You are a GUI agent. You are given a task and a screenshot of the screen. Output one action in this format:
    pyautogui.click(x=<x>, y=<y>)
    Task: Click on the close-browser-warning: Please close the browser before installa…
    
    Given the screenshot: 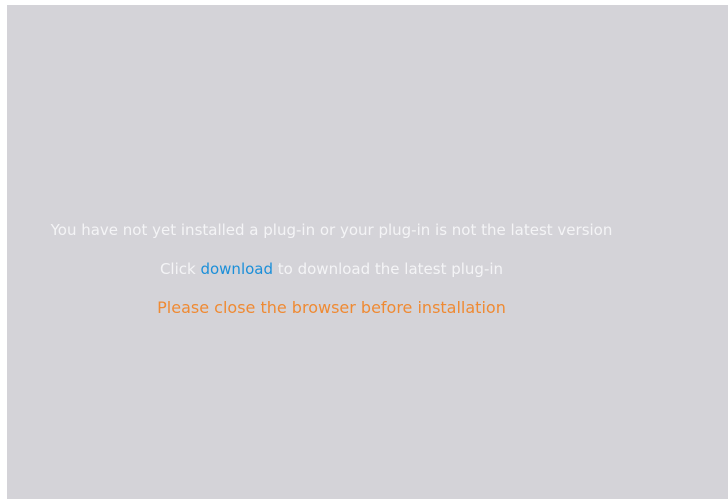 What is the action you would take?
    pyautogui.click(x=331, y=307)
    